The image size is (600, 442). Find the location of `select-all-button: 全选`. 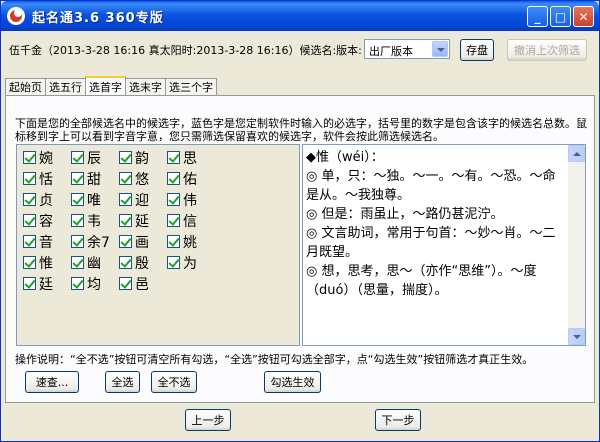

select-all-button: 全选 is located at coordinates (122, 382).